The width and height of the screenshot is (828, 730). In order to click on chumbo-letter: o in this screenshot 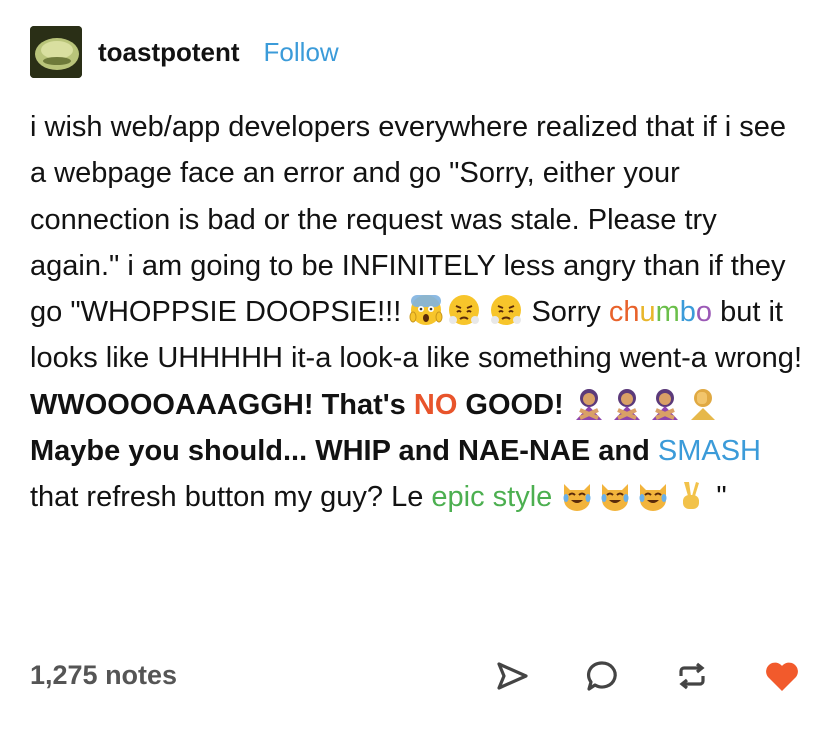, I will do `click(704, 312)`.